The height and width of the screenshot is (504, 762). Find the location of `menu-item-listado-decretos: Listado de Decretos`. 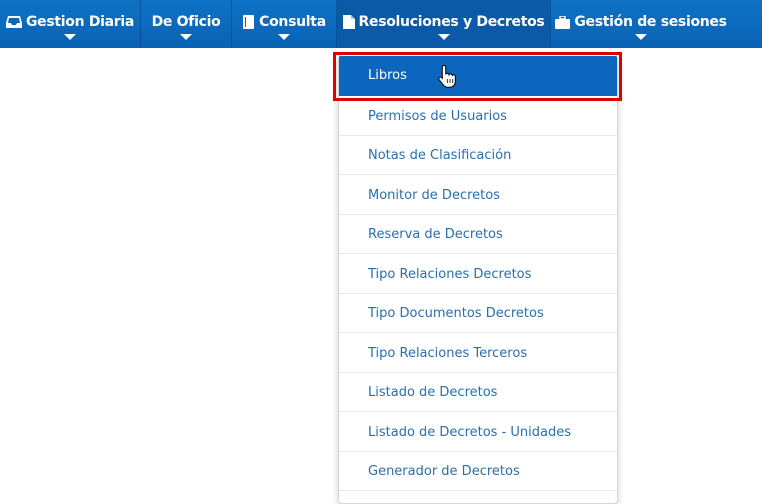

menu-item-listado-decretos: Listado de Decretos is located at coordinates (478, 392).